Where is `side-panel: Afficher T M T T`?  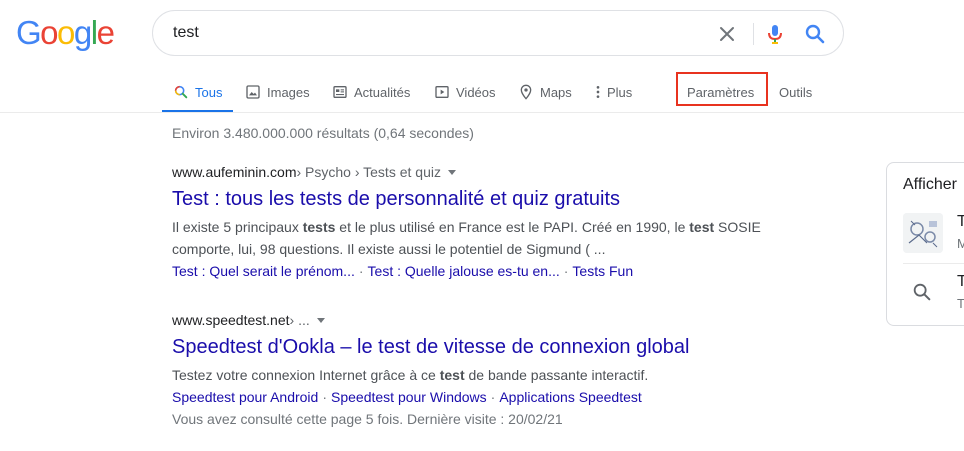
side-panel: Afficher T M T T is located at coordinates (925, 244).